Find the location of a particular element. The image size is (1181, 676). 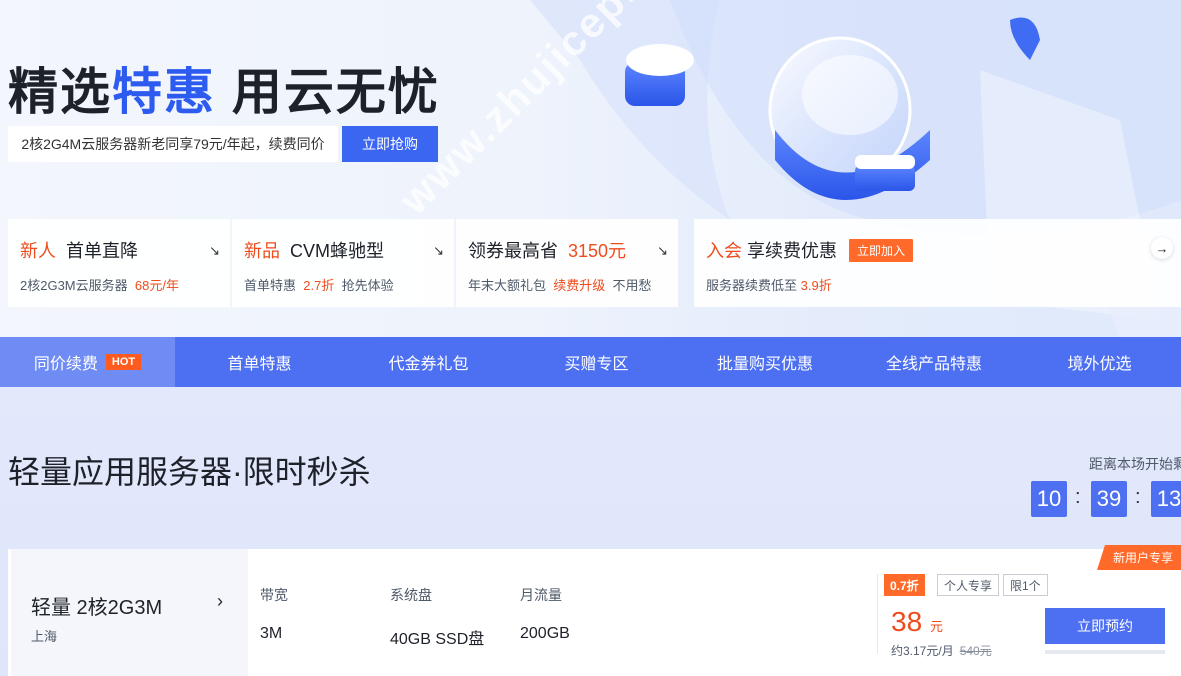

card-tag: 新人 is located at coordinates (38, 251).